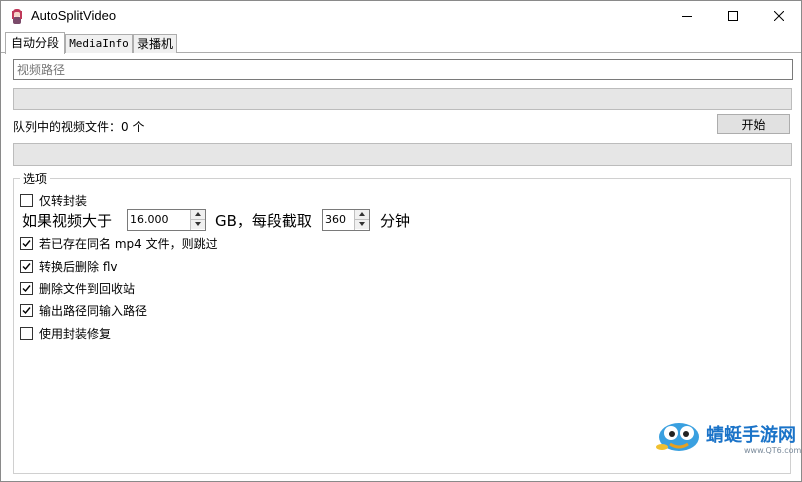 Image resolution: width=802 pixels, height=482 pixels. I want to click on title-bar: AutoSplitVideo, so click(401, 16).